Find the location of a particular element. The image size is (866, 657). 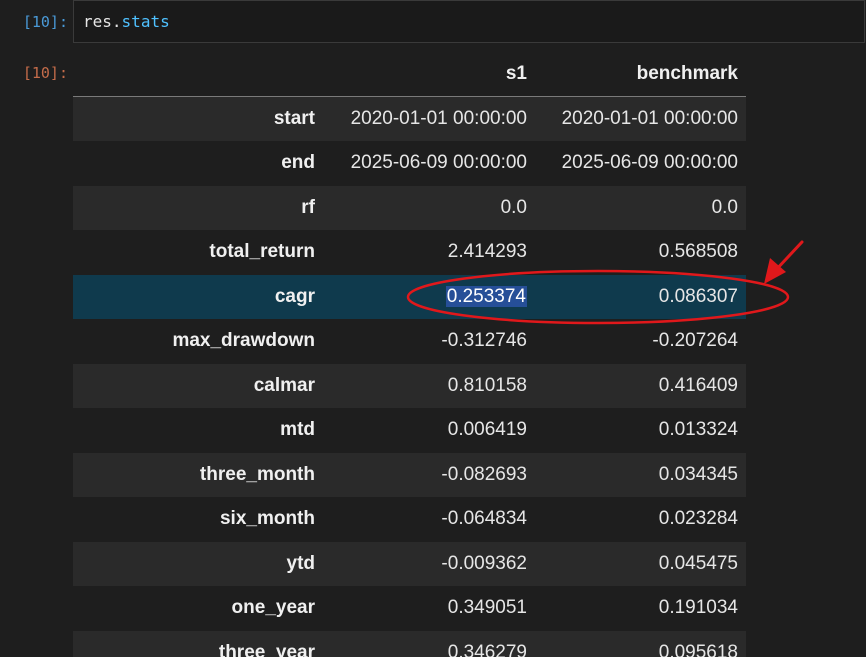

row-label: three_year is located at coordinates (266, 649).